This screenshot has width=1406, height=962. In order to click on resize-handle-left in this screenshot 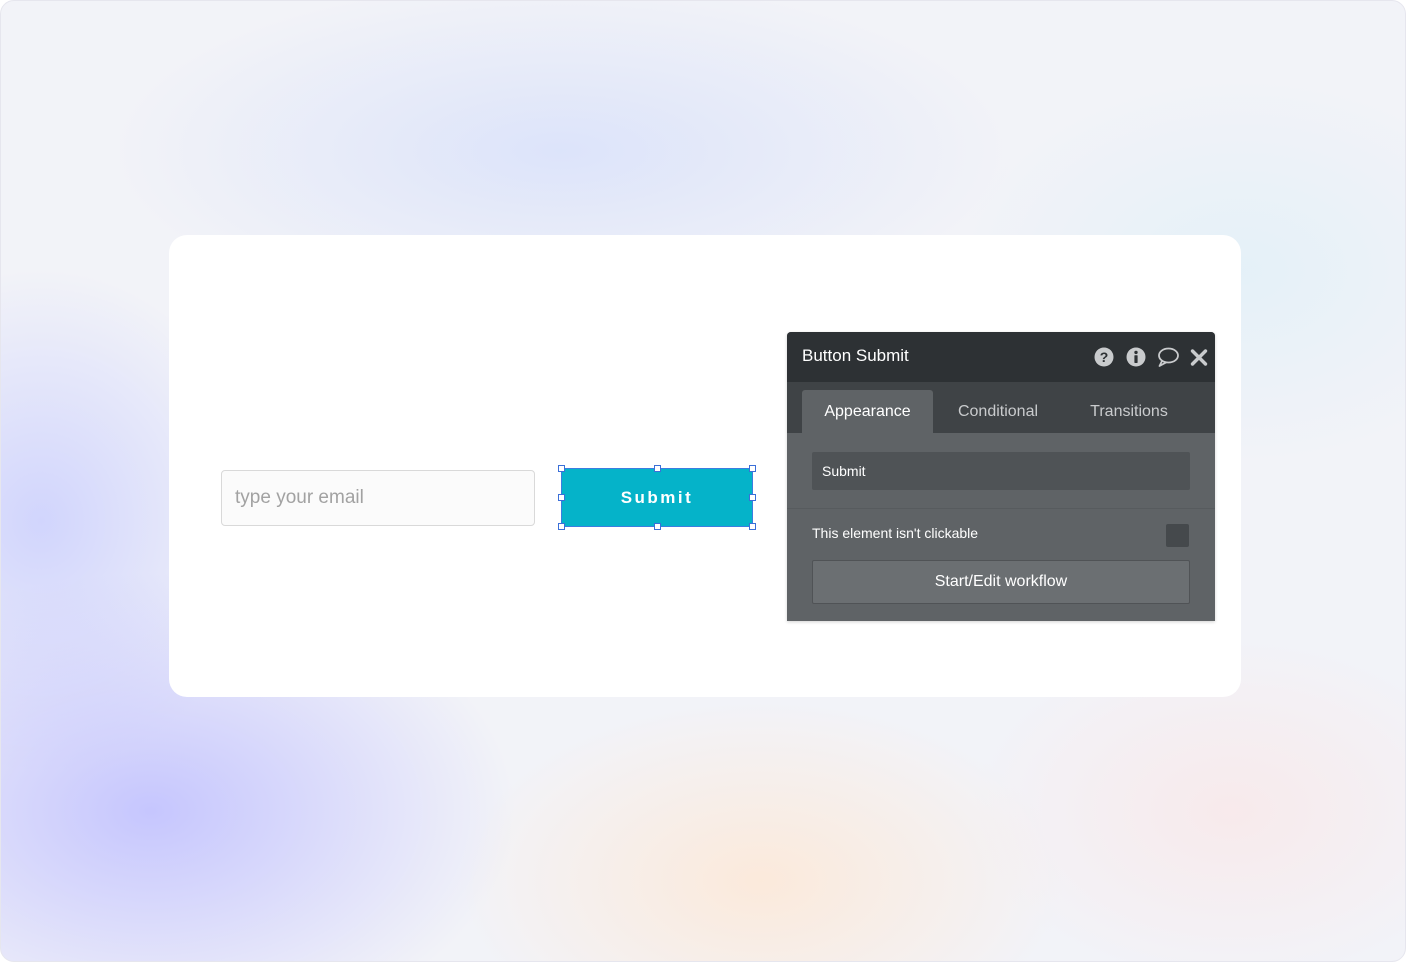, I will do `click(561, 497)`.